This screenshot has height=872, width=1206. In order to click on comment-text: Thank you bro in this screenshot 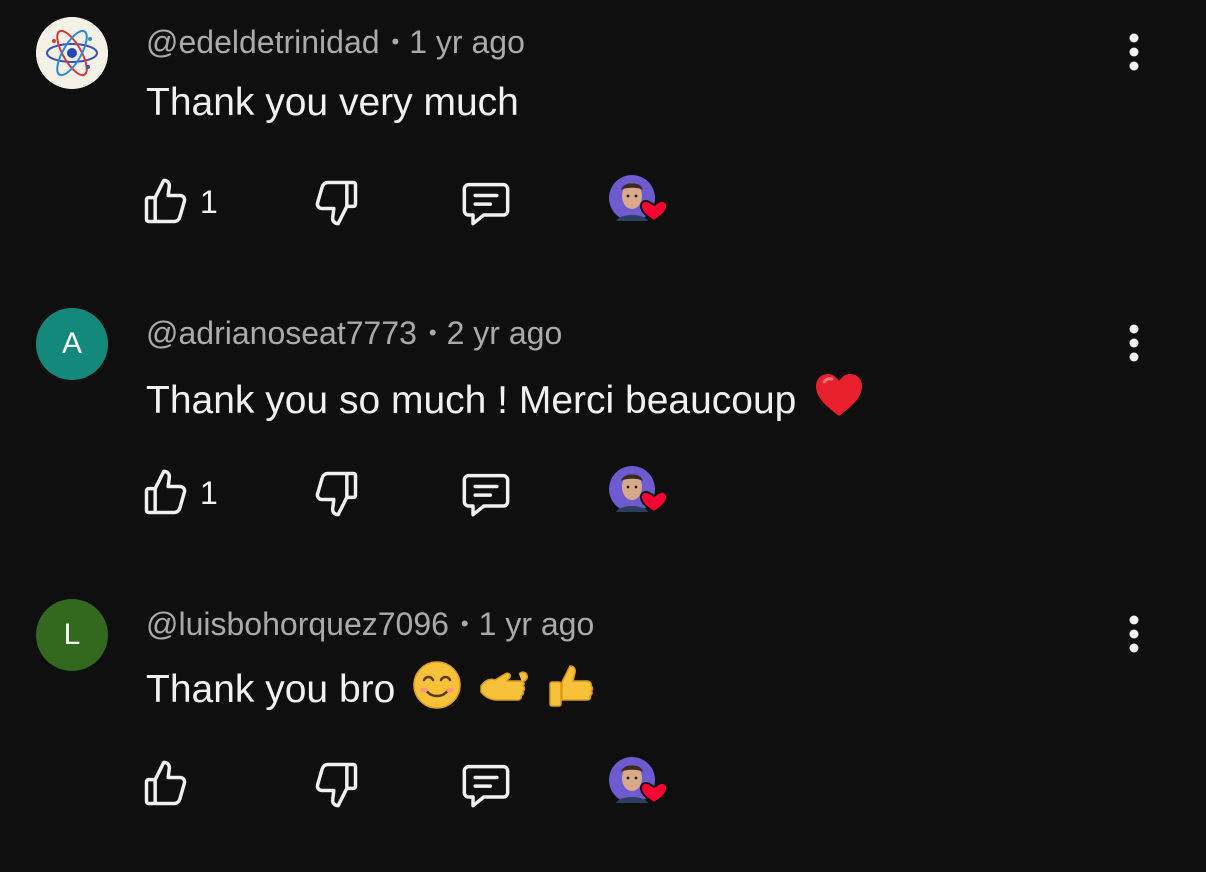, I will do `click(371, 691)`.